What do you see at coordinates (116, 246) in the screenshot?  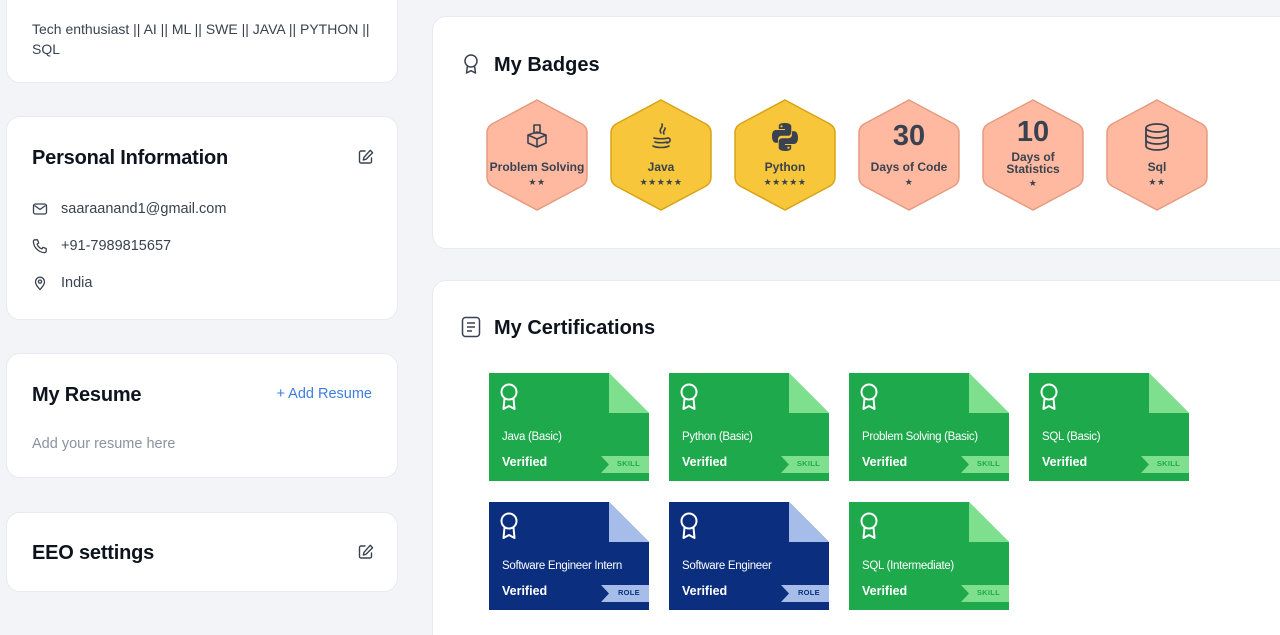 I see `phone-text: +91-7989815657` at bounding box center [116, 246].